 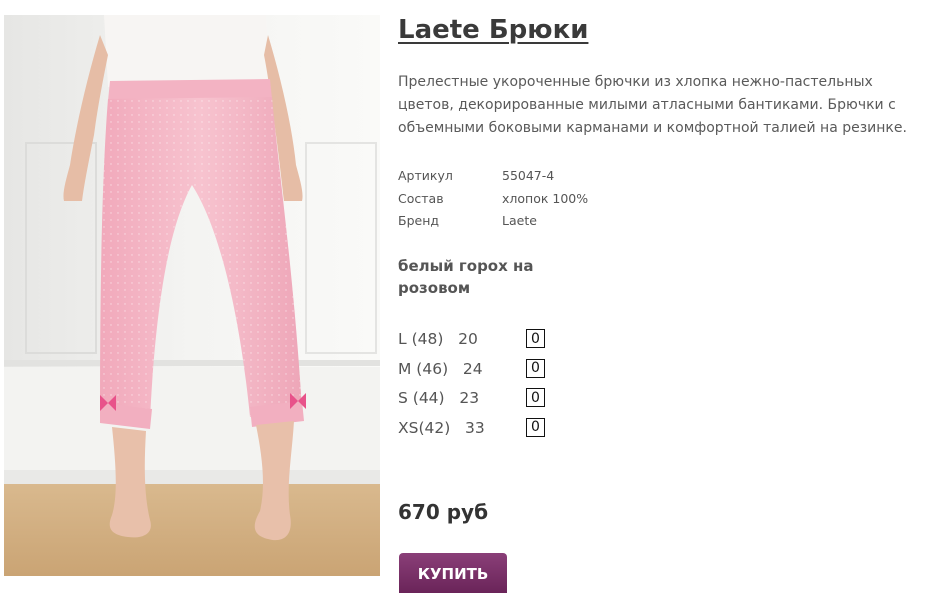 I want to click on size-row: L (48) 20, so click(x=498, y=343).